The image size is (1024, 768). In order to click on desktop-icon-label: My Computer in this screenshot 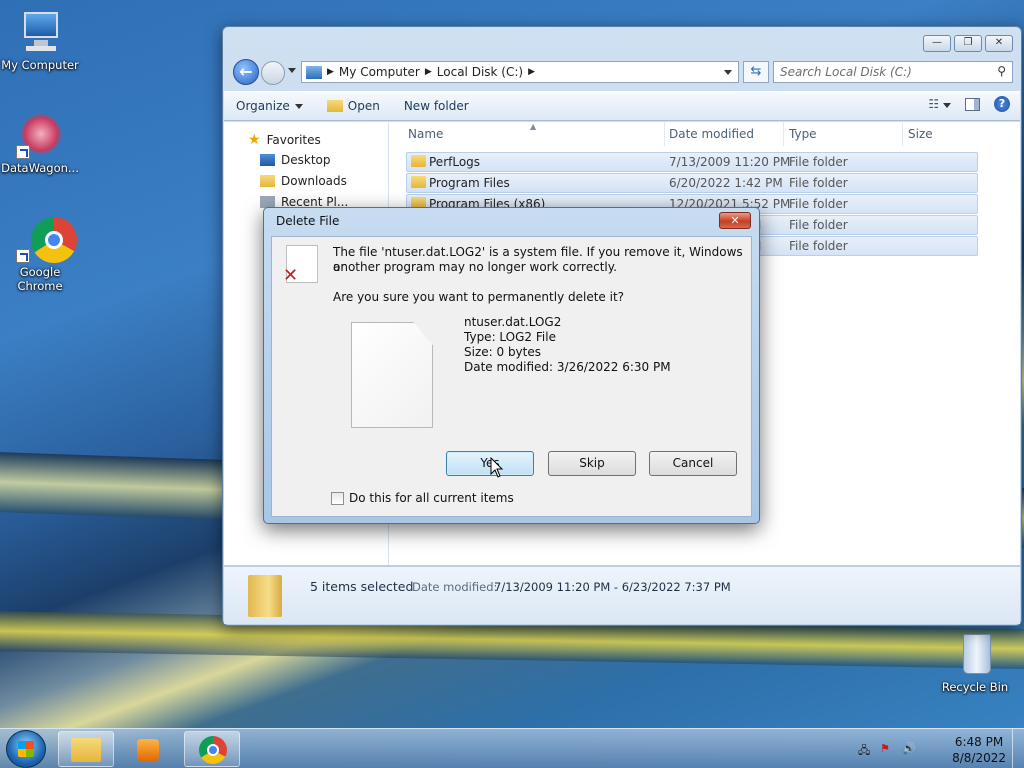, I will do `click(40, 65)`.